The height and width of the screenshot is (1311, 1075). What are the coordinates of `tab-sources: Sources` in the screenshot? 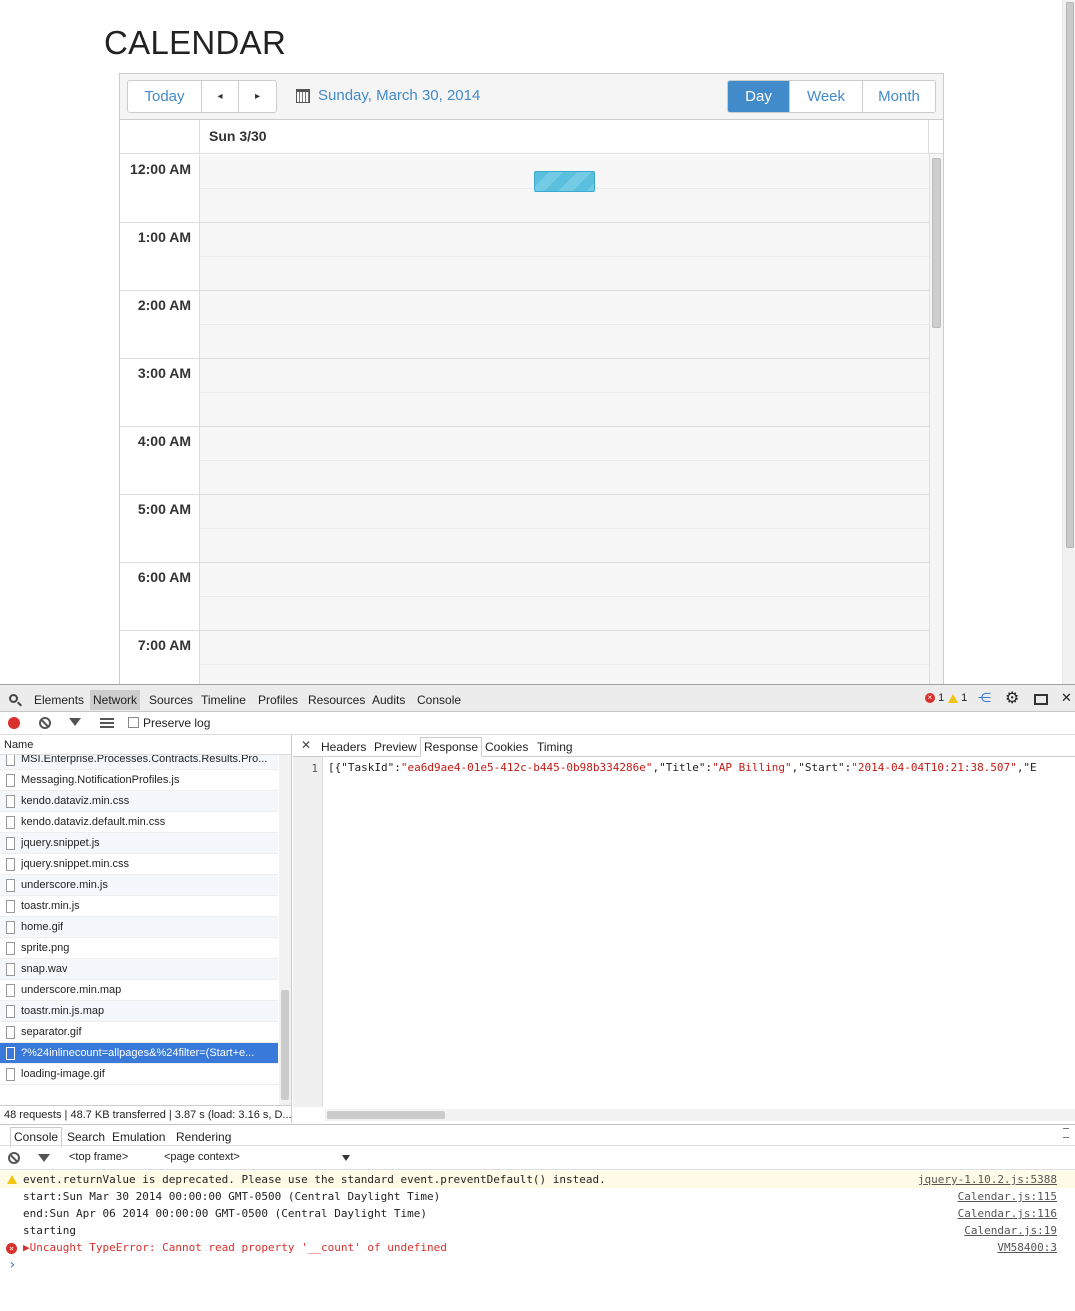 It's located at (171, 700).